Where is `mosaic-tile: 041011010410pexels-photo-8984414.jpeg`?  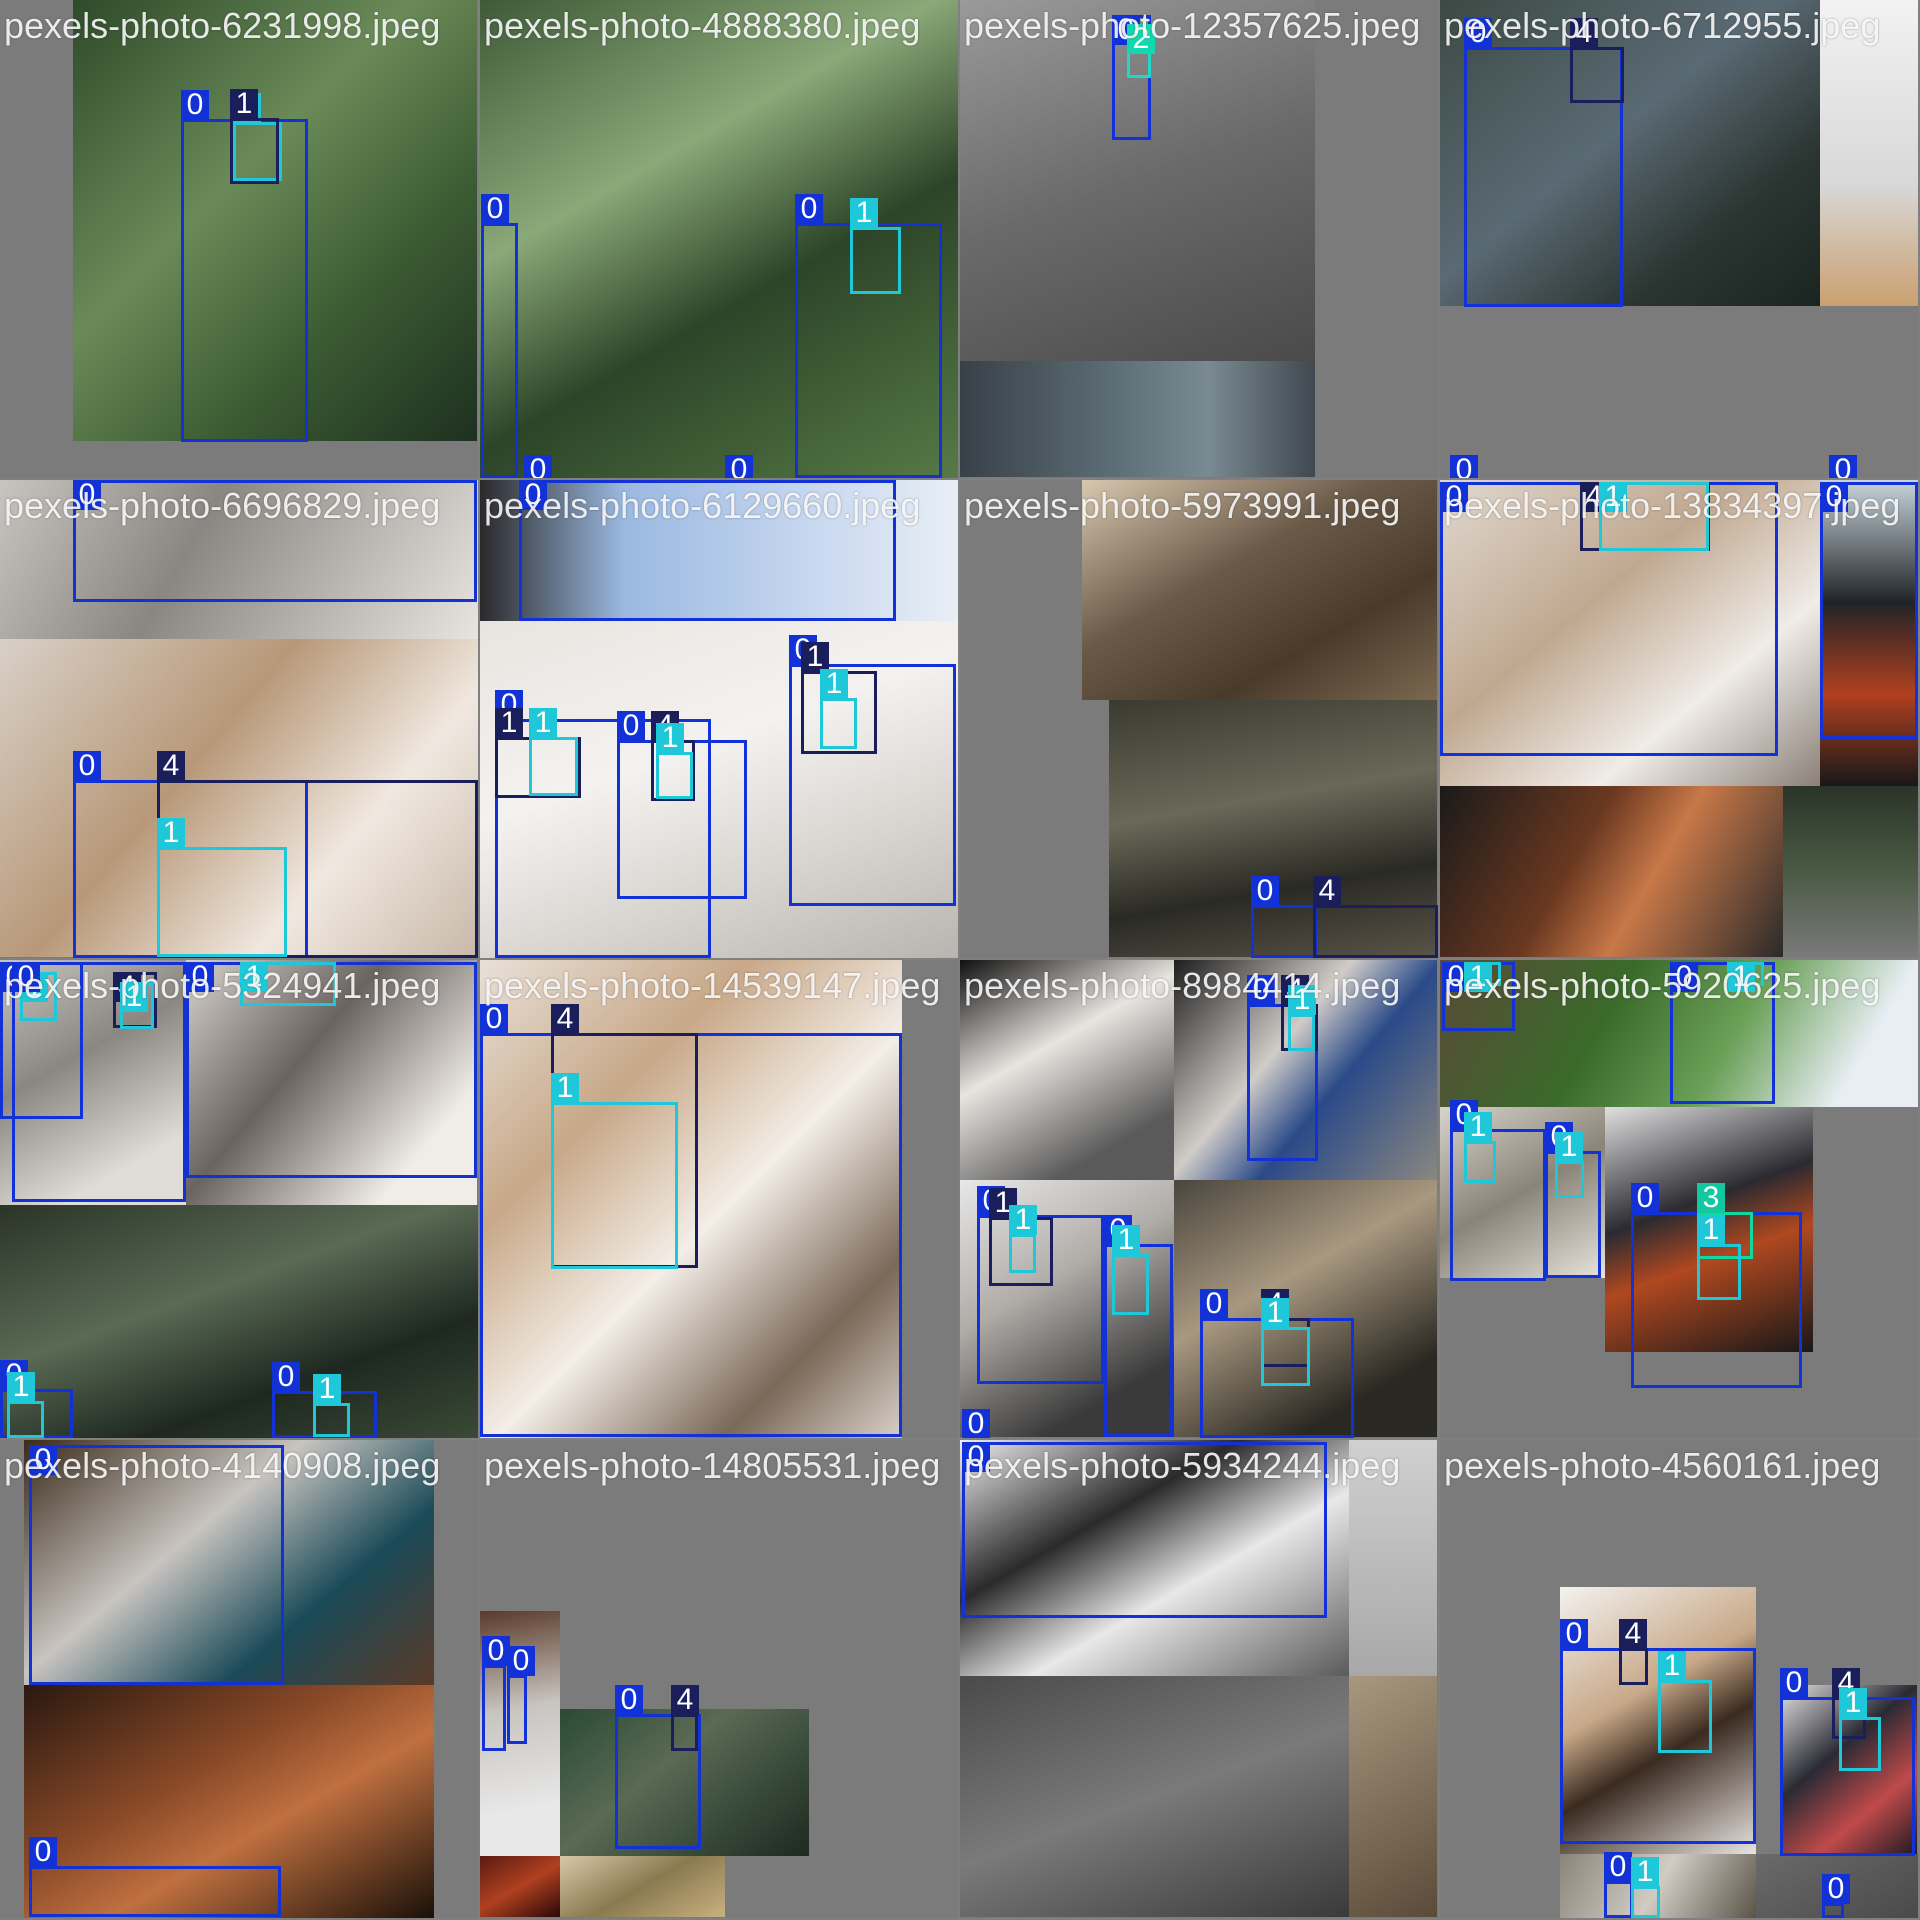 mosaic-tile: 041011010410pexels-photo-8984414.jpeg is located at coordinates (1199, 1199).